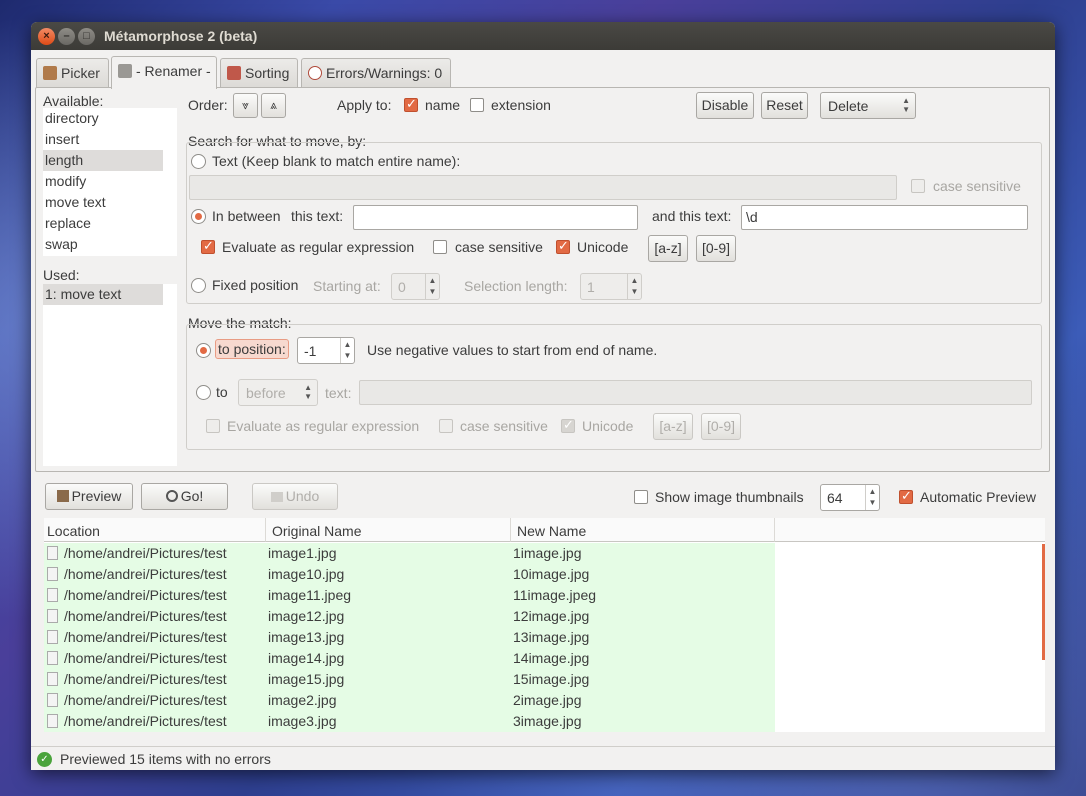 Image resolution: width=1086 pixels, height=796 pixels. What do you see at coordinates (446, 426) in the screenshot?
I see `move-case-sensitive-checkbox` at bounding box center [446, 426].